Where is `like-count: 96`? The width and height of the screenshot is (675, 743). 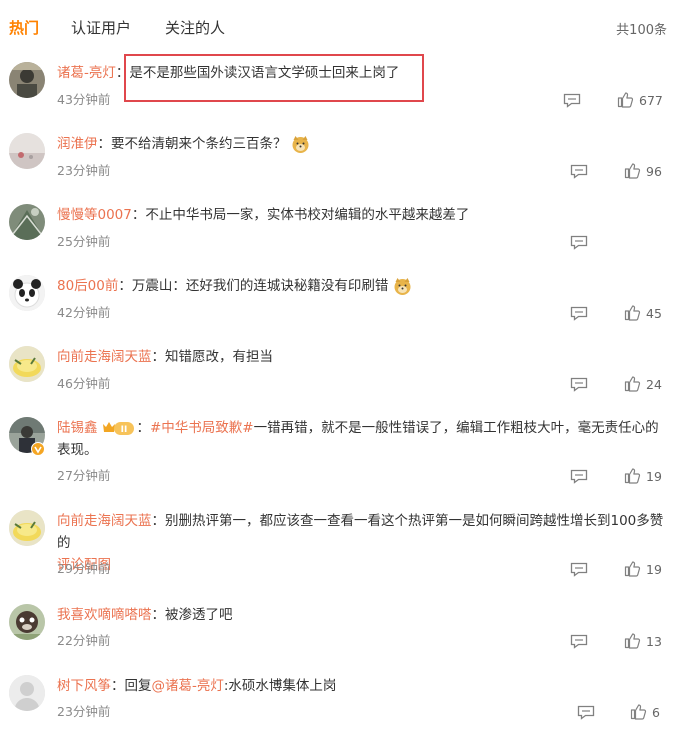 like-count: 96 is located at coordinates (654, 171).